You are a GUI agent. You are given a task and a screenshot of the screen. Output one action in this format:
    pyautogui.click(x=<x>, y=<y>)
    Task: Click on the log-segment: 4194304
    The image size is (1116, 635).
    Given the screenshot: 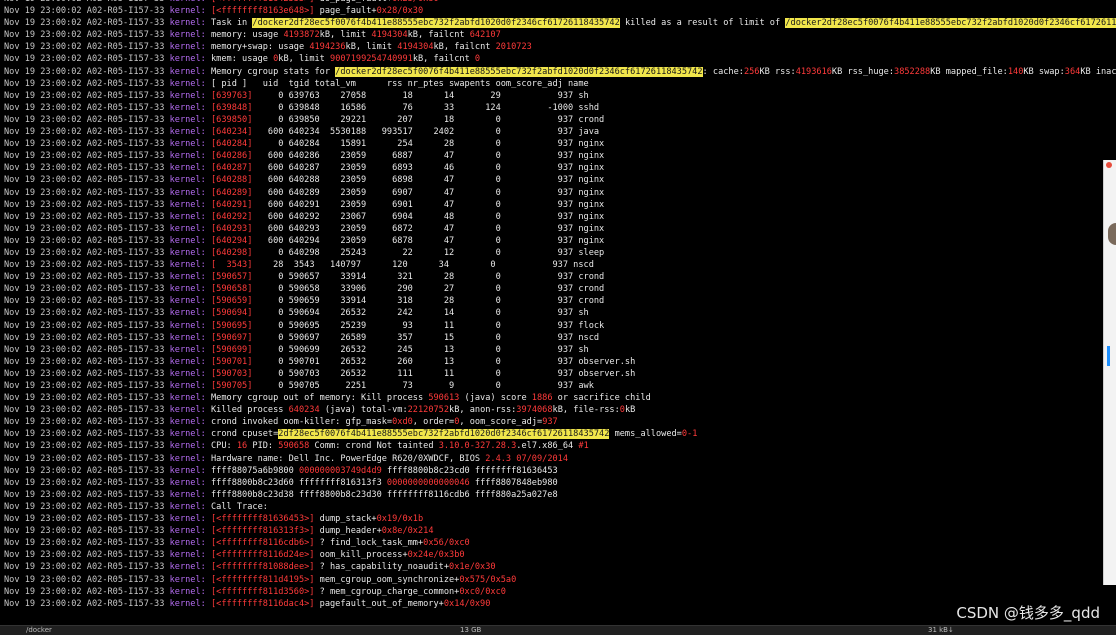 What is the action you would take?
    pyautogui.click(x=415, y=47)
    